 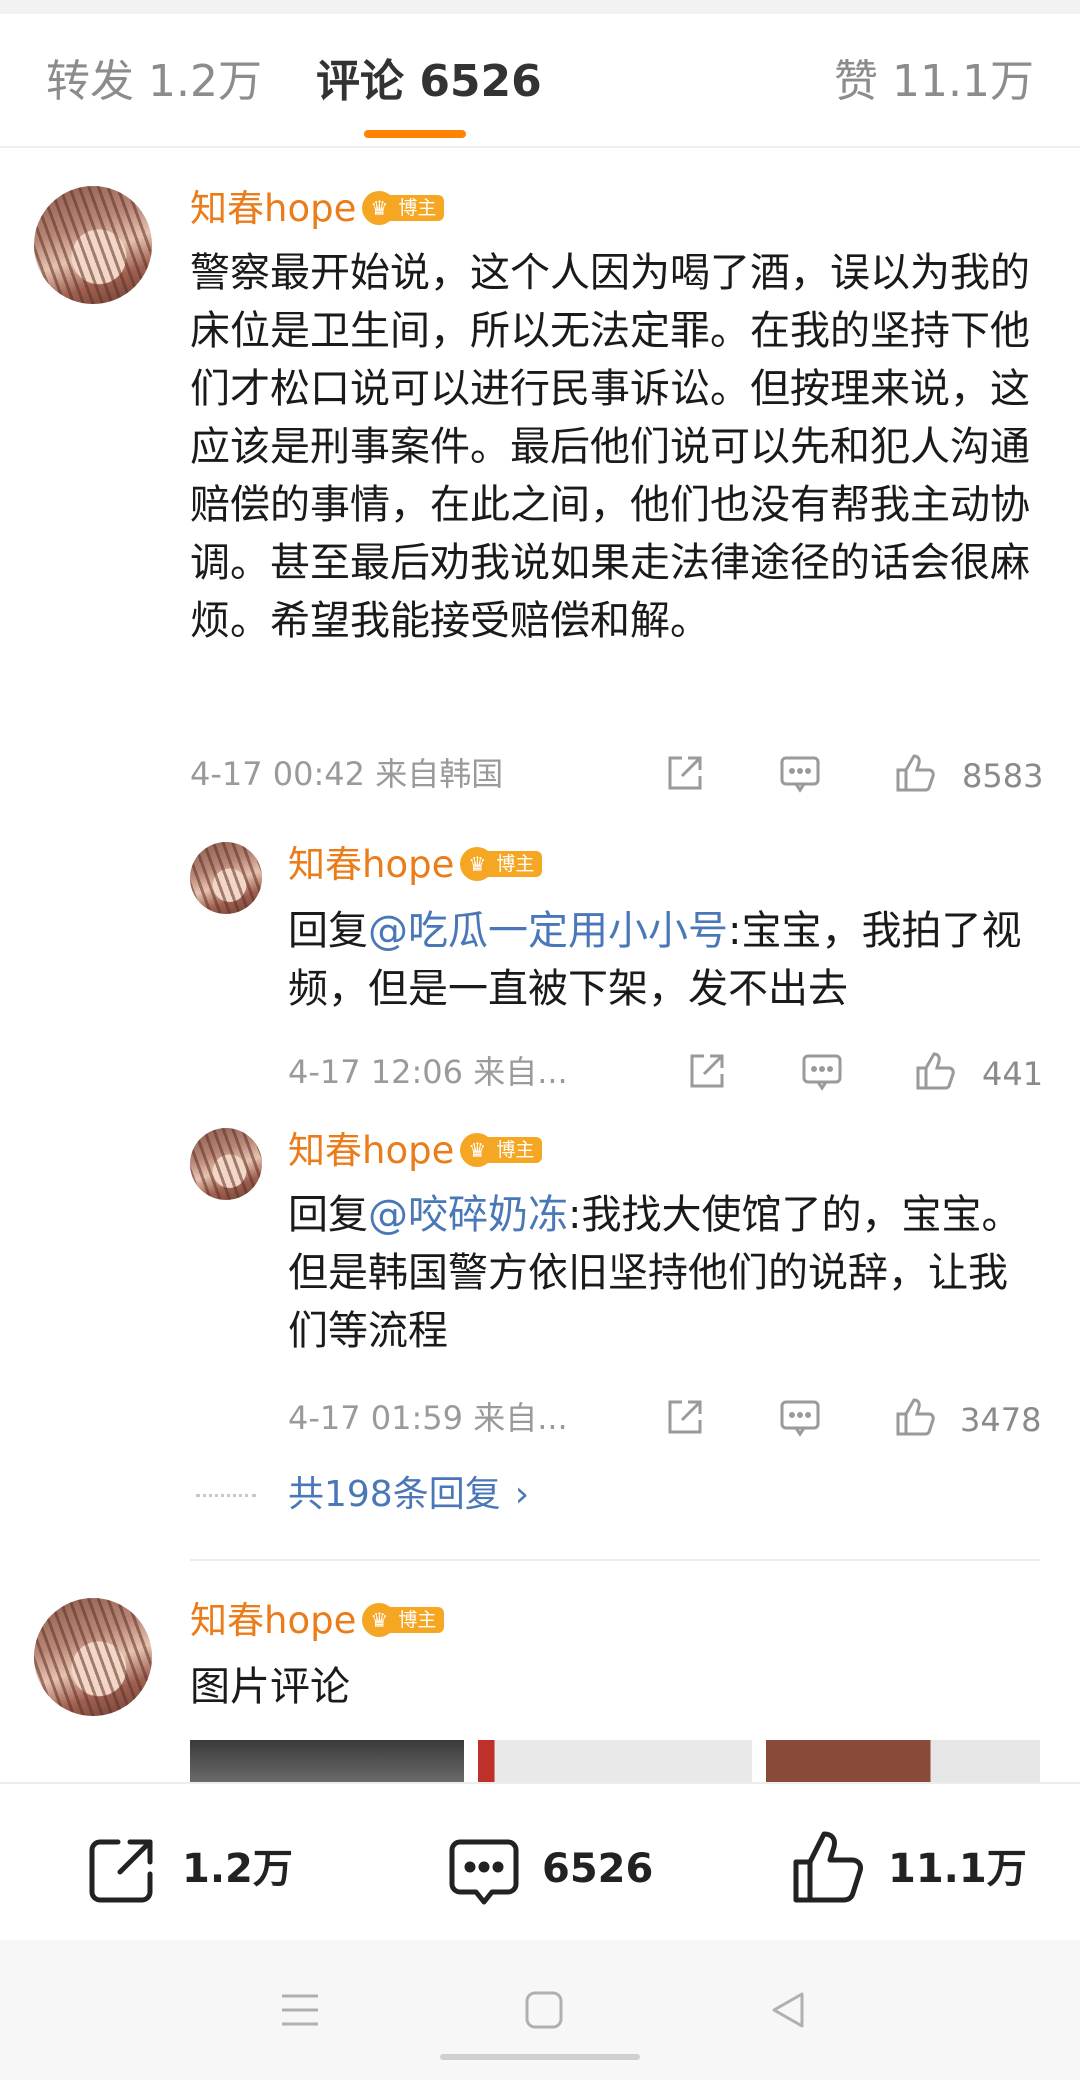 I want to click on like-count: 8583, so click(x=1003, y=776).